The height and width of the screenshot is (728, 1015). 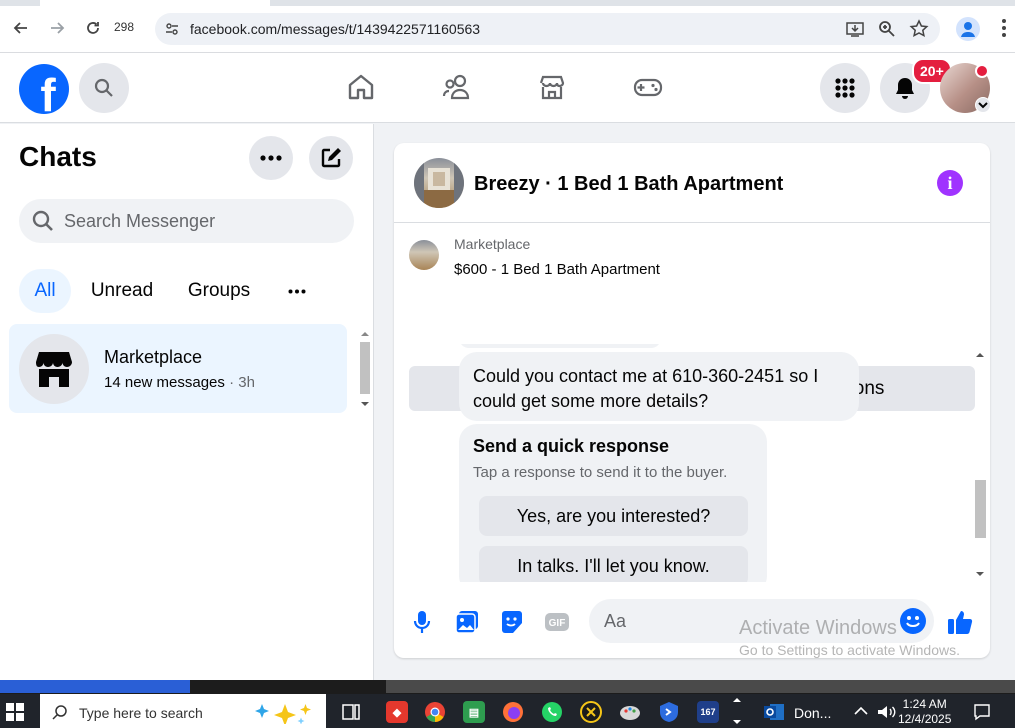 I want to click on chat-time: 3h, so click(x=246, y=382).